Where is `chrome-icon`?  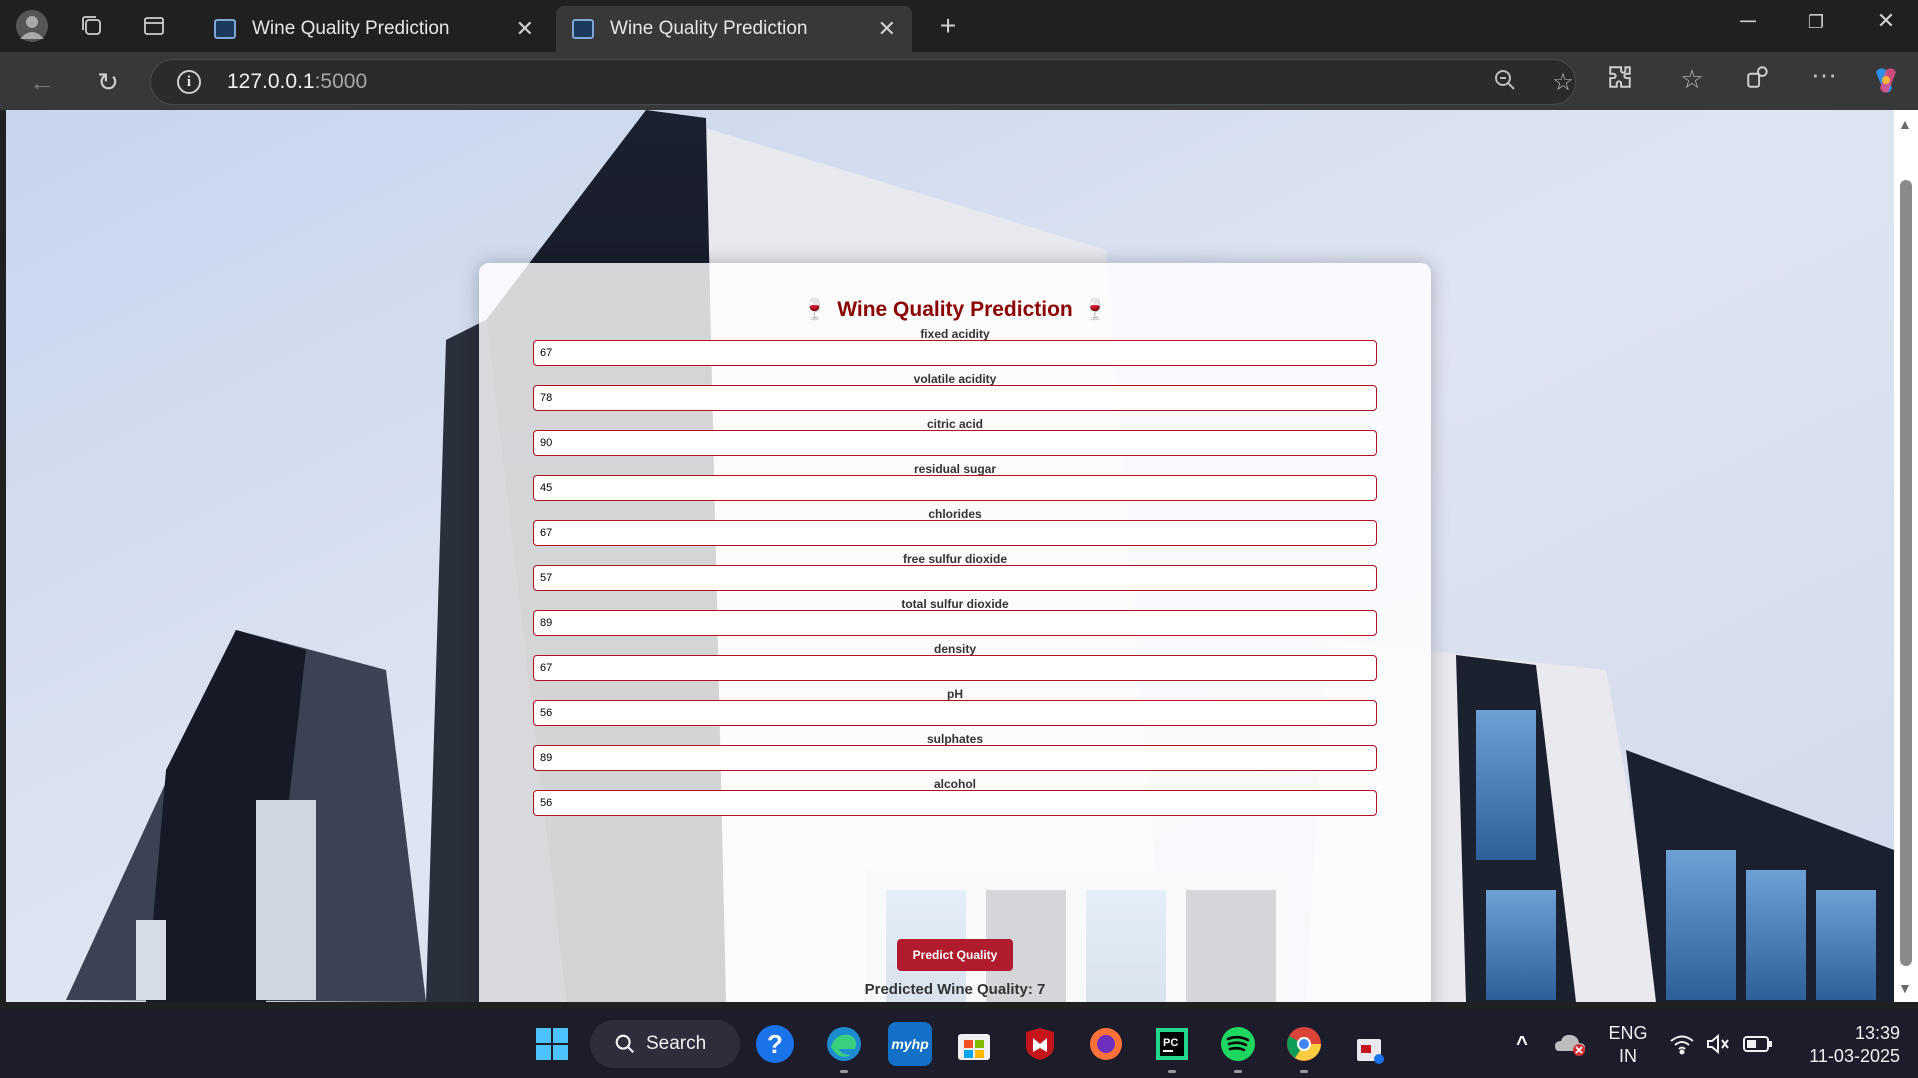 chrome-icon is located at coordinates (1304, 1044).